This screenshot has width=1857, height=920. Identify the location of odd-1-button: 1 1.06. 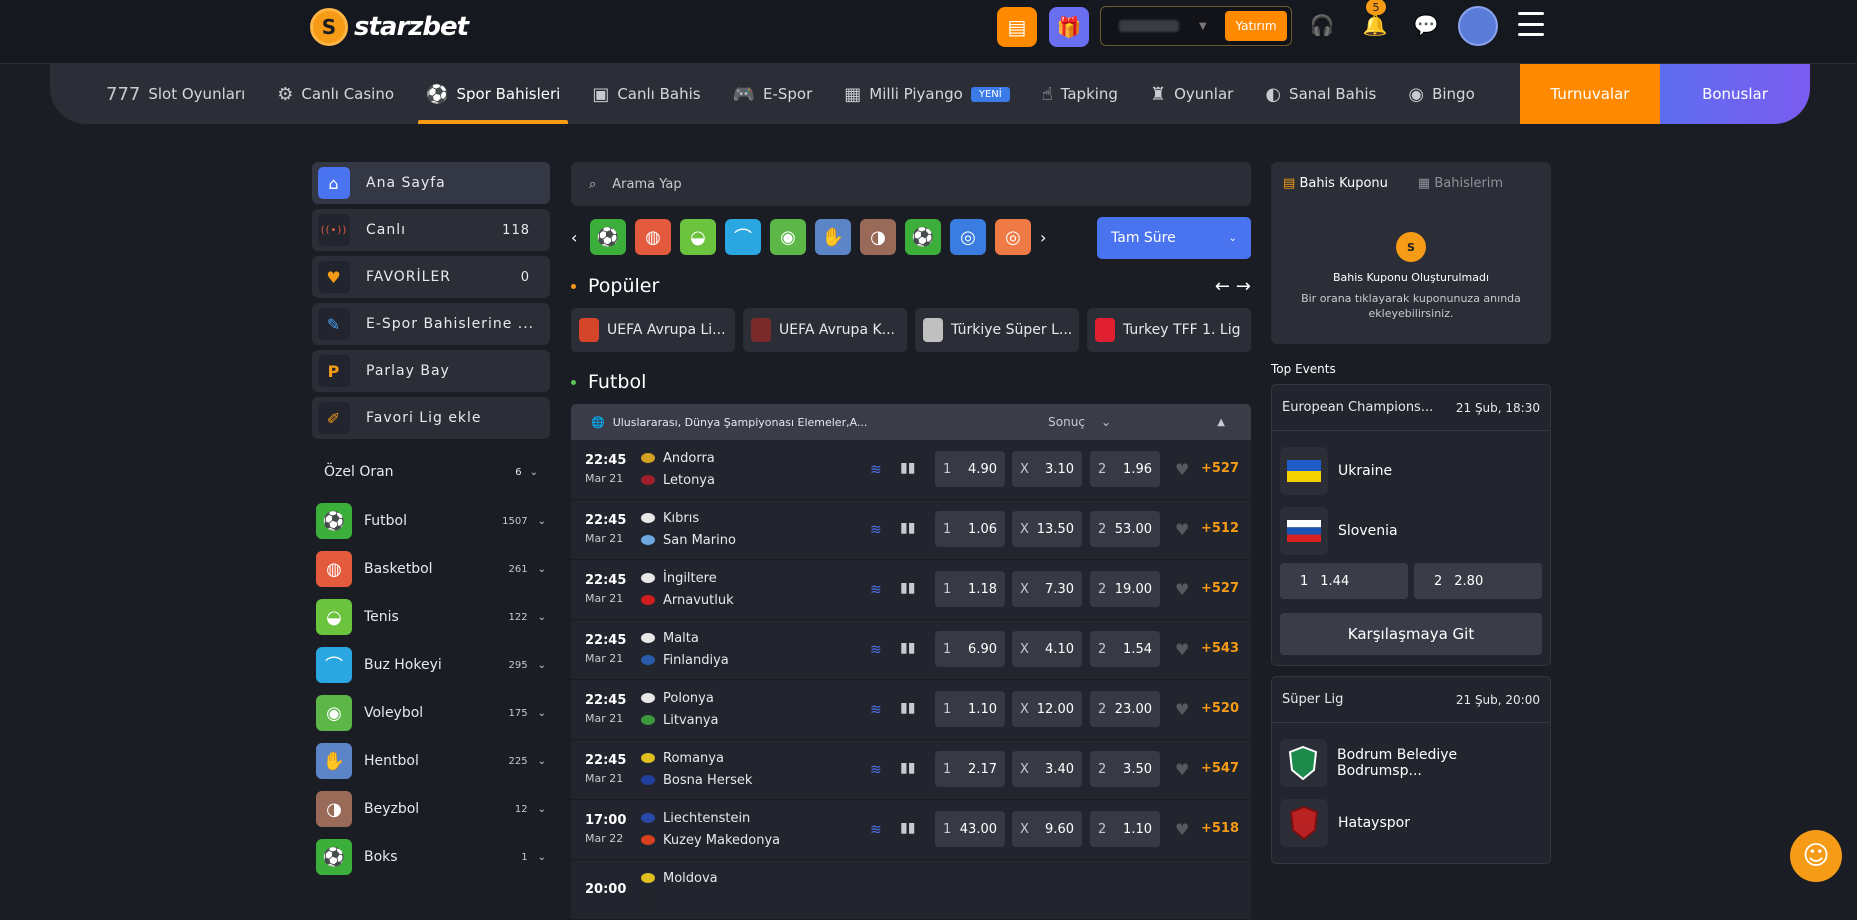
(970, 529).